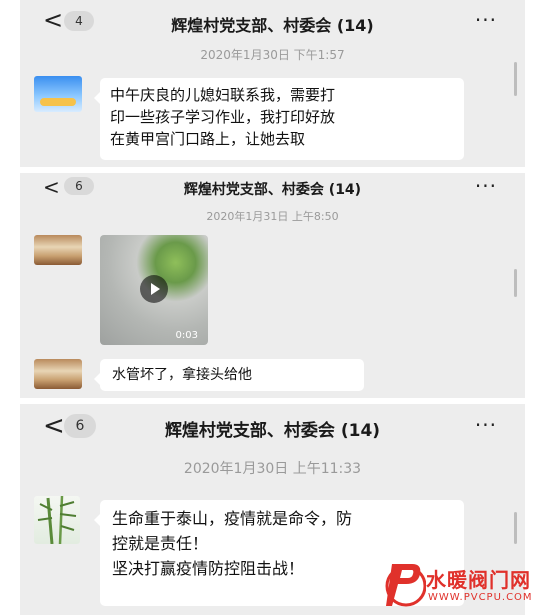  What do you see at coordinates (160, 543) in the screenshot?
I see `message-line: 控就是责任！` at bounding box center [160, 543].